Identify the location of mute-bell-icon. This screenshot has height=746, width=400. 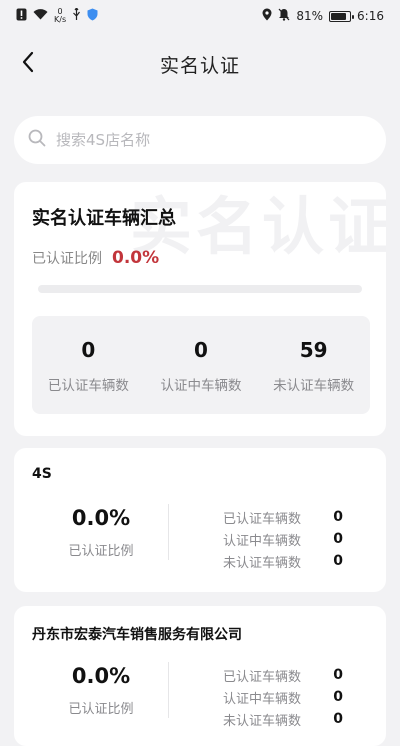
(284, 16).